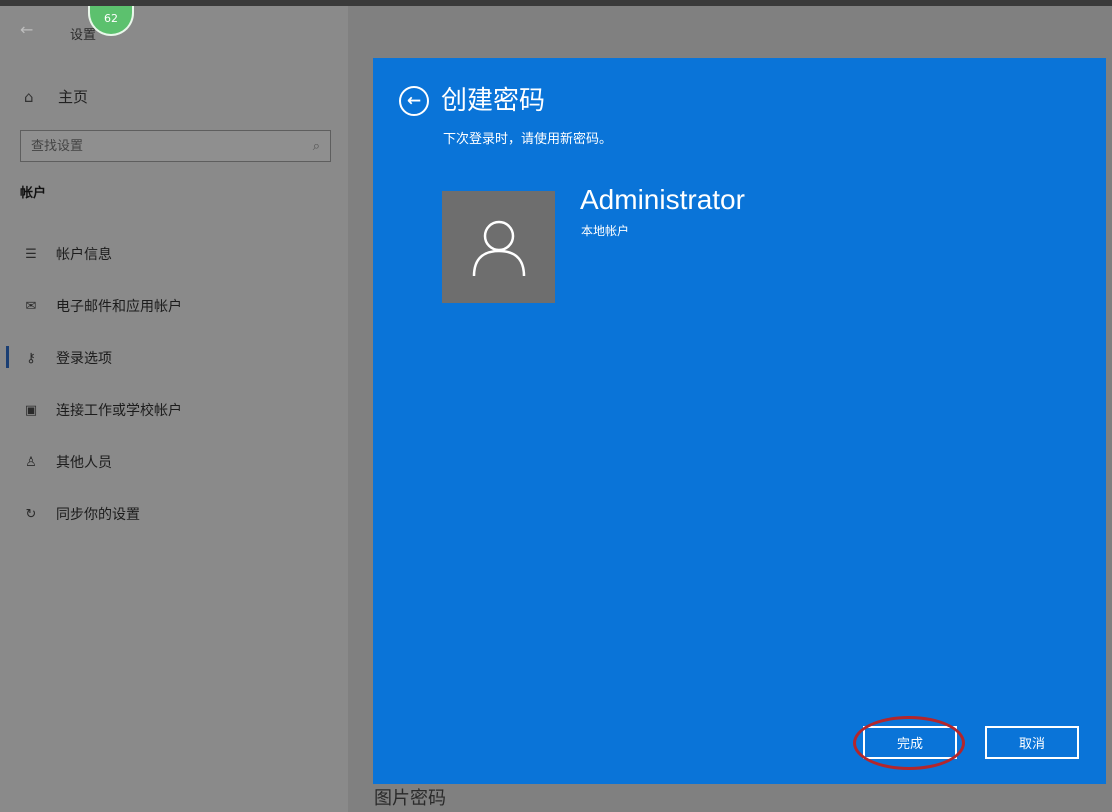 The image size is (1112, 812). What do you see at coordinates (31, 462) in the screenshot?
I see `add-person-icon: ♙` at bounding box center [31, 462].